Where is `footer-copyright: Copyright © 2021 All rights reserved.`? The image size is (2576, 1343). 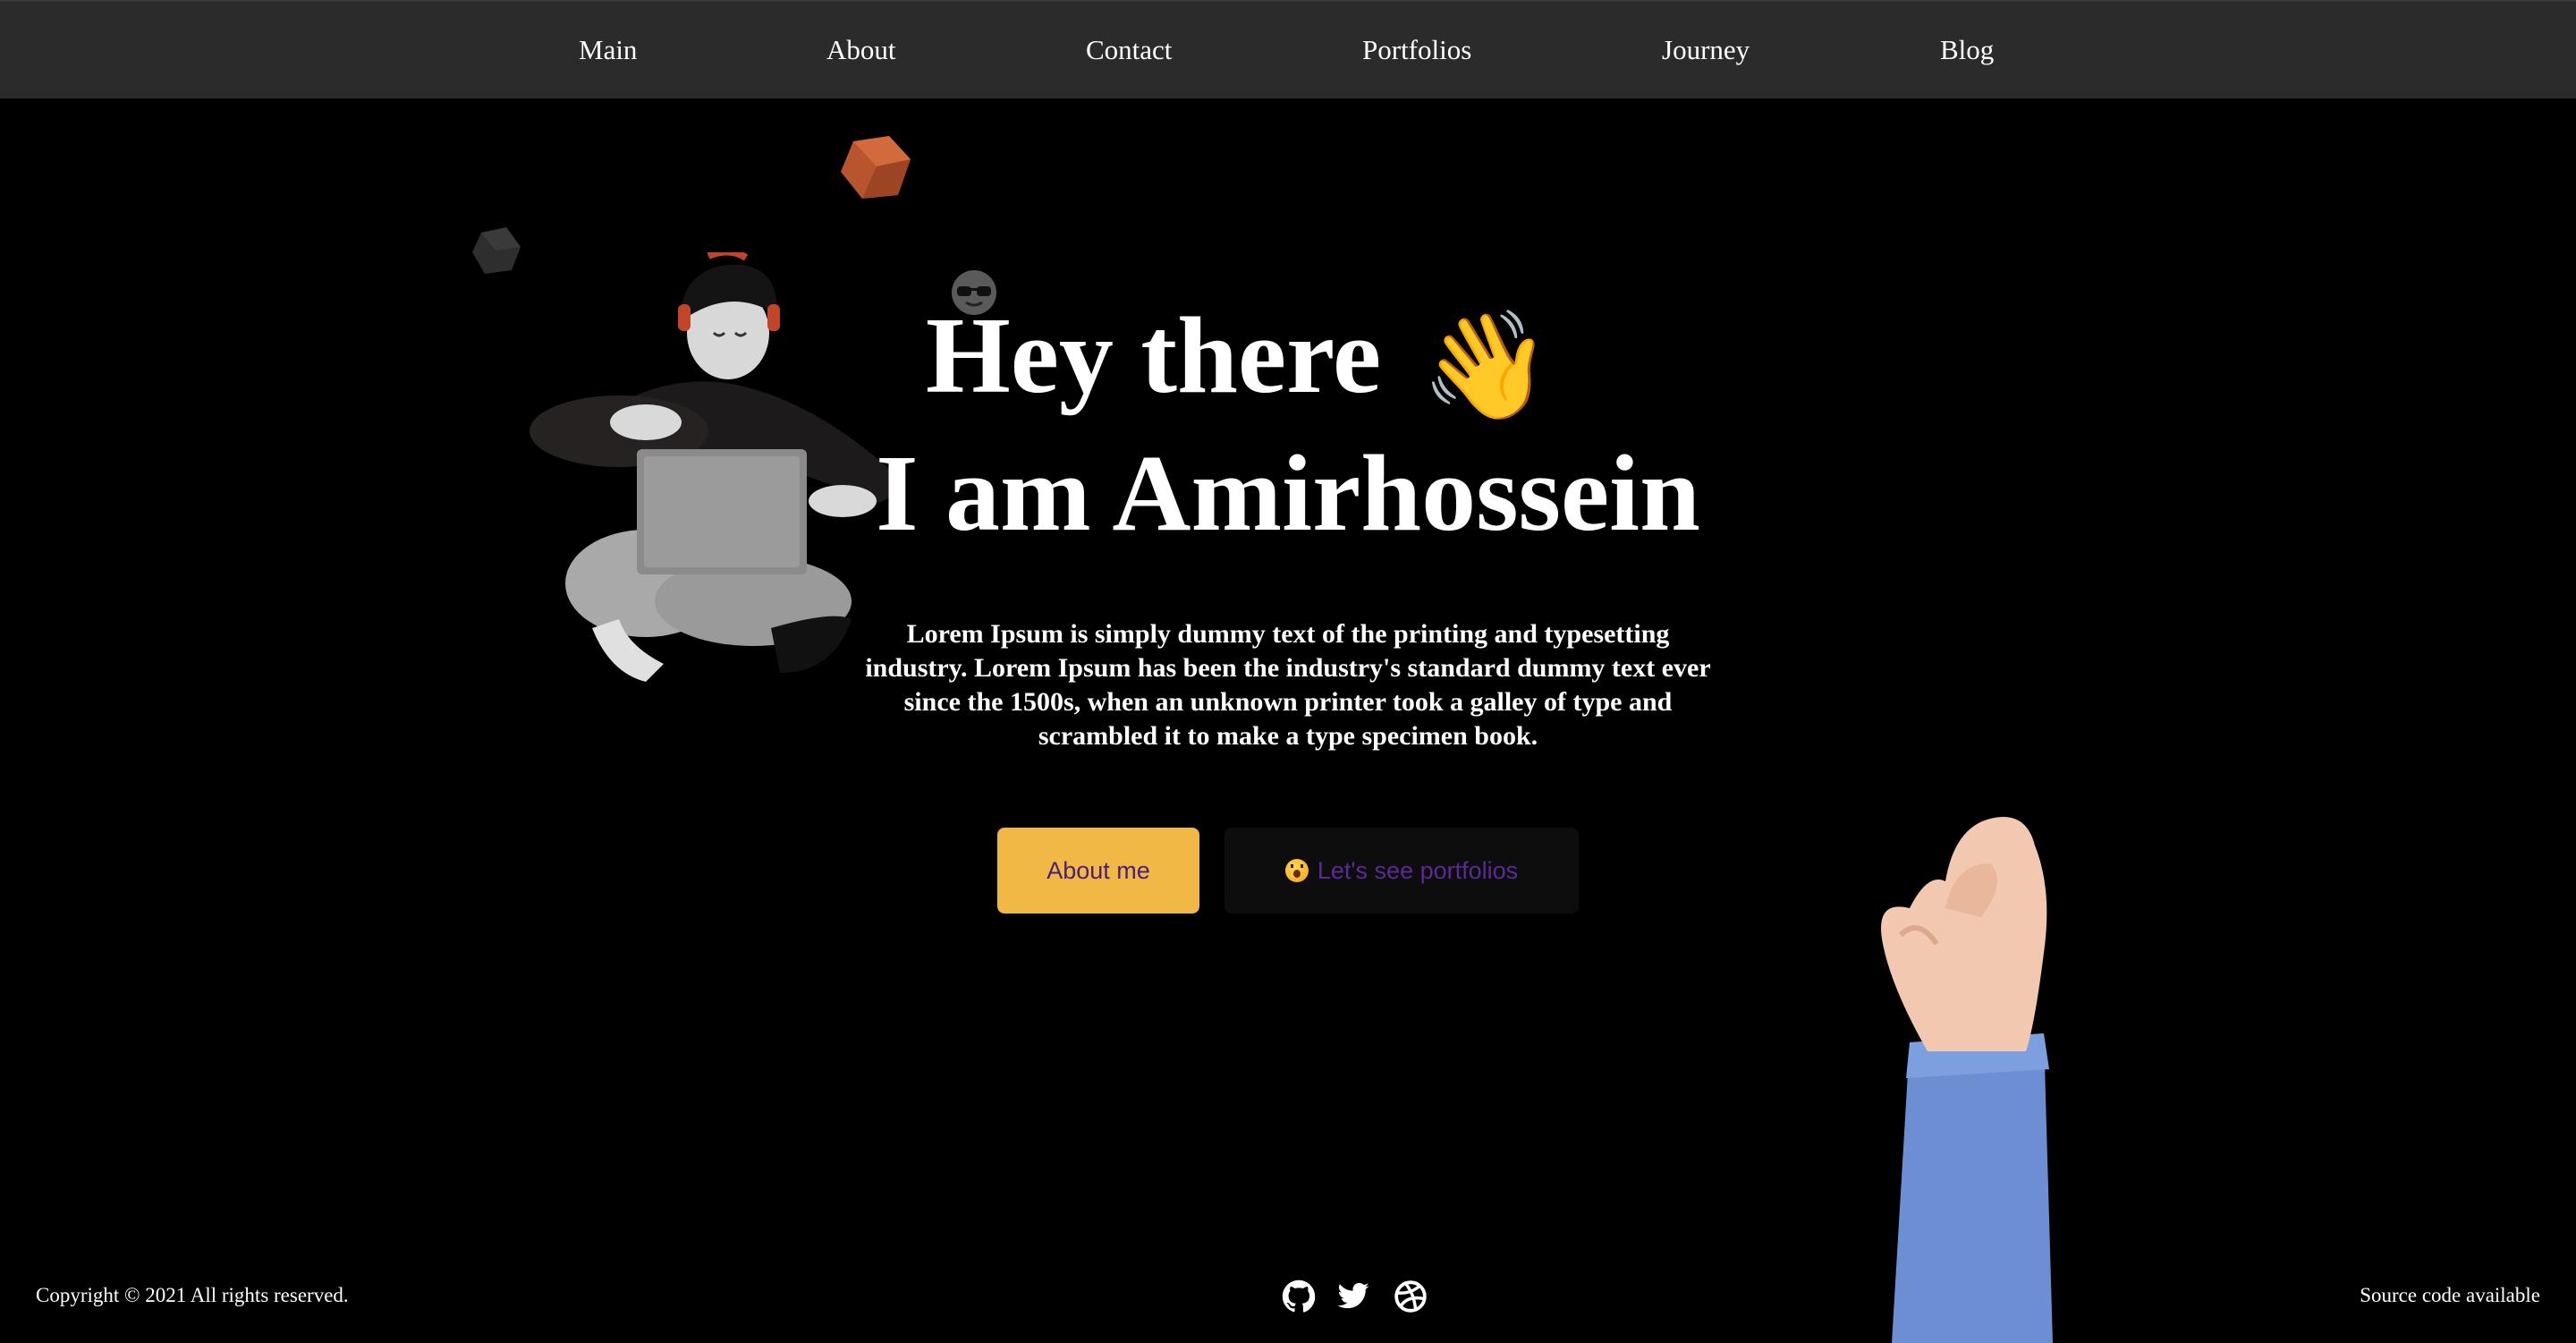
footer-copyright: Copyright © 2021 All rights reserved. is located at coordinates (192, 1295).